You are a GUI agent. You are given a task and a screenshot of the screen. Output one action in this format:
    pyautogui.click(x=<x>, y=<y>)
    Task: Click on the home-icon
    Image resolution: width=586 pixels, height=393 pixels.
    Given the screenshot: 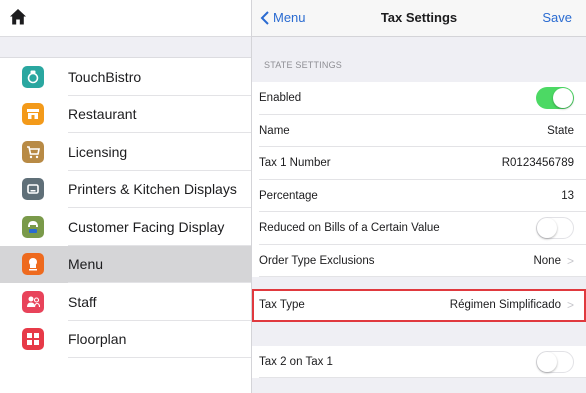 What is the action you would take?
    pyautogui.click(x=18, y=17)
    